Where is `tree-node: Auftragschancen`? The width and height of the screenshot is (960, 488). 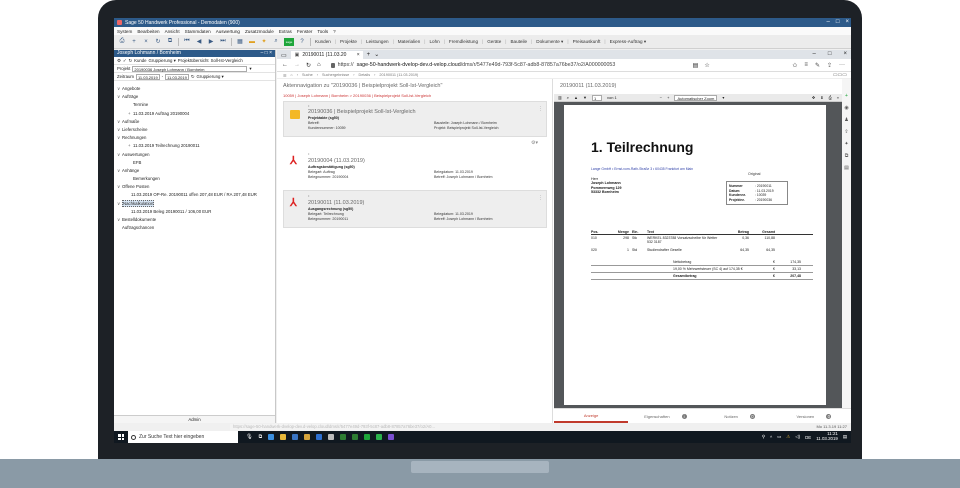
tree-node: Auftragschancen is located at coordinates (196, 228).